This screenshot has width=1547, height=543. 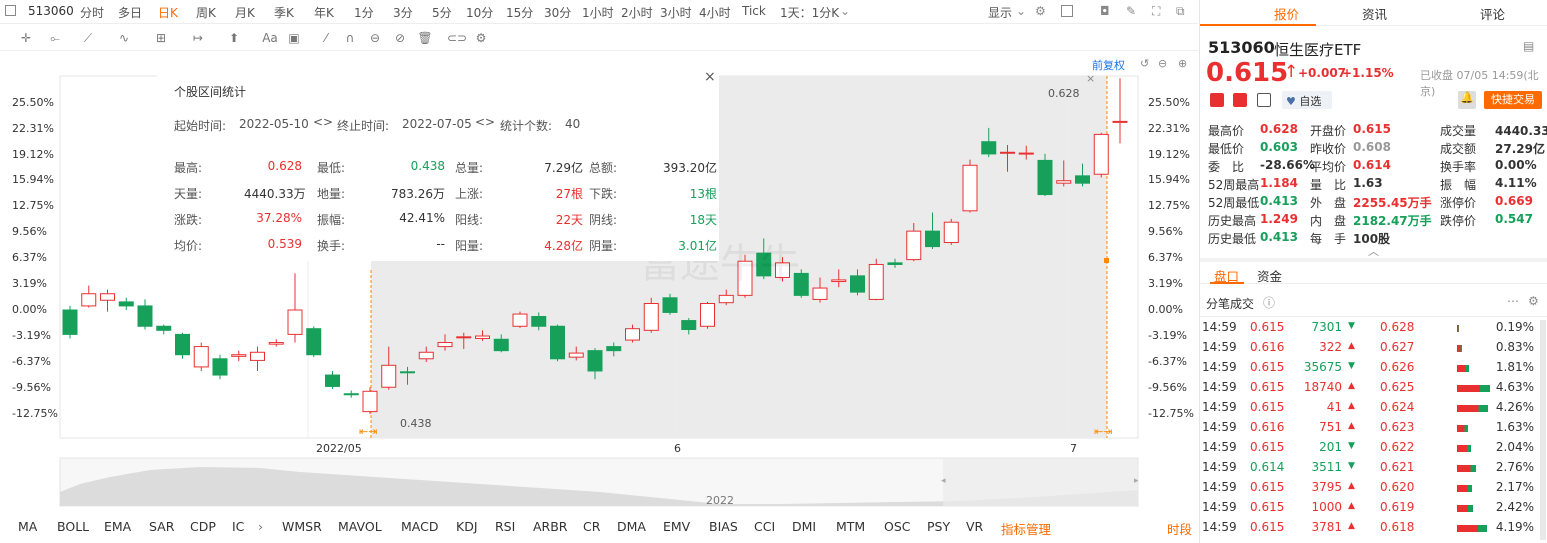 I want to click on channel-tool-icon: ⟋, so click(x=88, y=38).